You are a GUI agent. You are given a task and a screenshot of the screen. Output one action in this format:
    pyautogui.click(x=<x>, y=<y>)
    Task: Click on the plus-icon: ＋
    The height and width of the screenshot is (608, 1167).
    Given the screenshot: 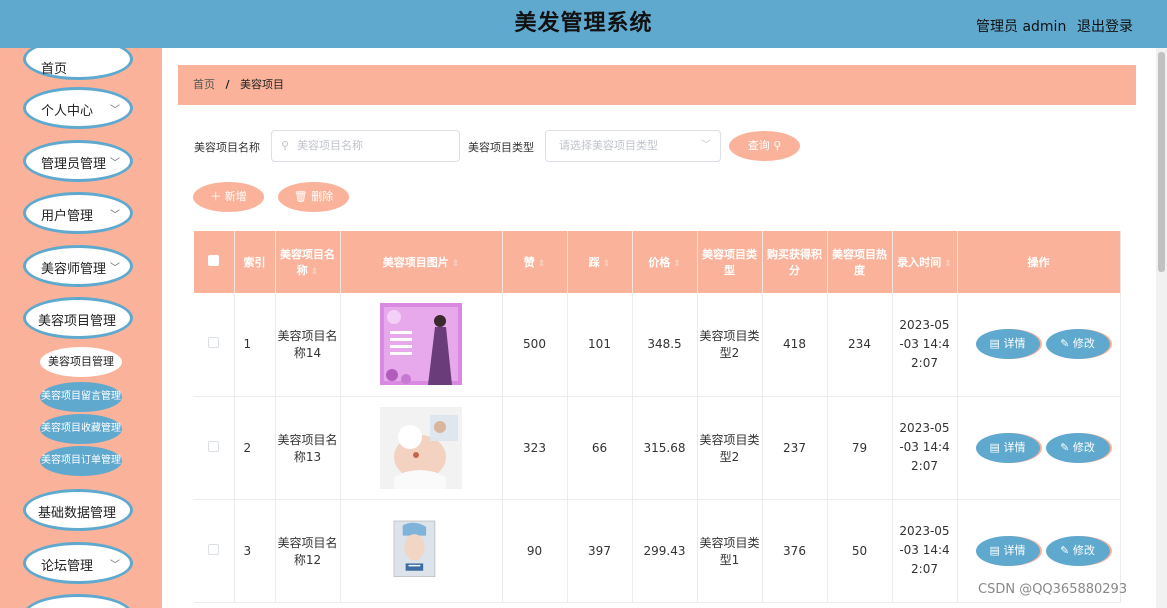 What is the action you would take?
    pyautogui.click(x=216, y=196)
    